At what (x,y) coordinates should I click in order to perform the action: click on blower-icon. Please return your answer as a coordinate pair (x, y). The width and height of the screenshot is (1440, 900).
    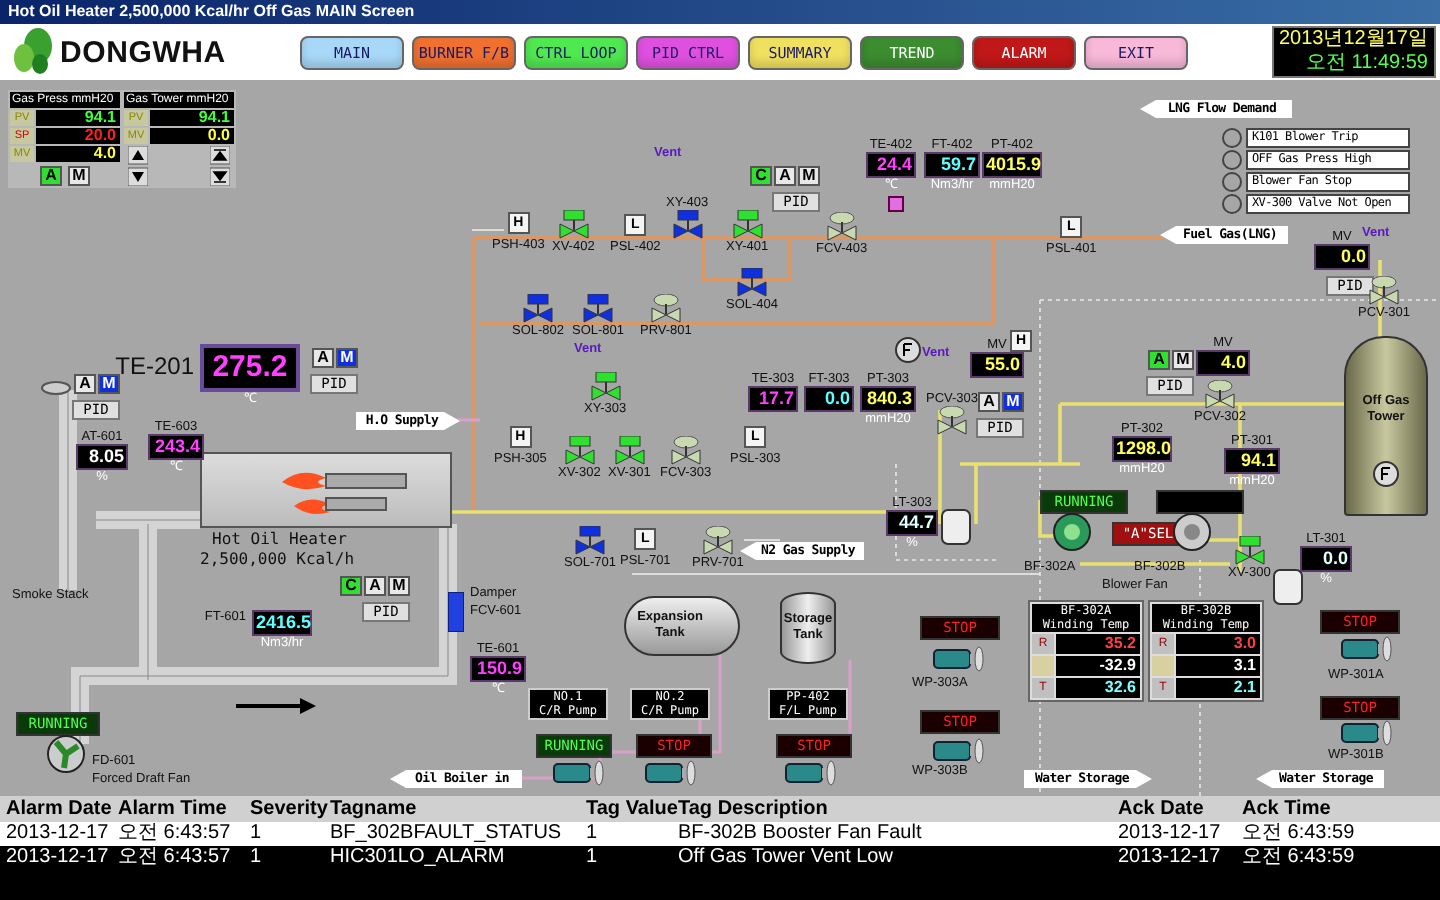
    Looking at the image, I should click on (1072, 532).